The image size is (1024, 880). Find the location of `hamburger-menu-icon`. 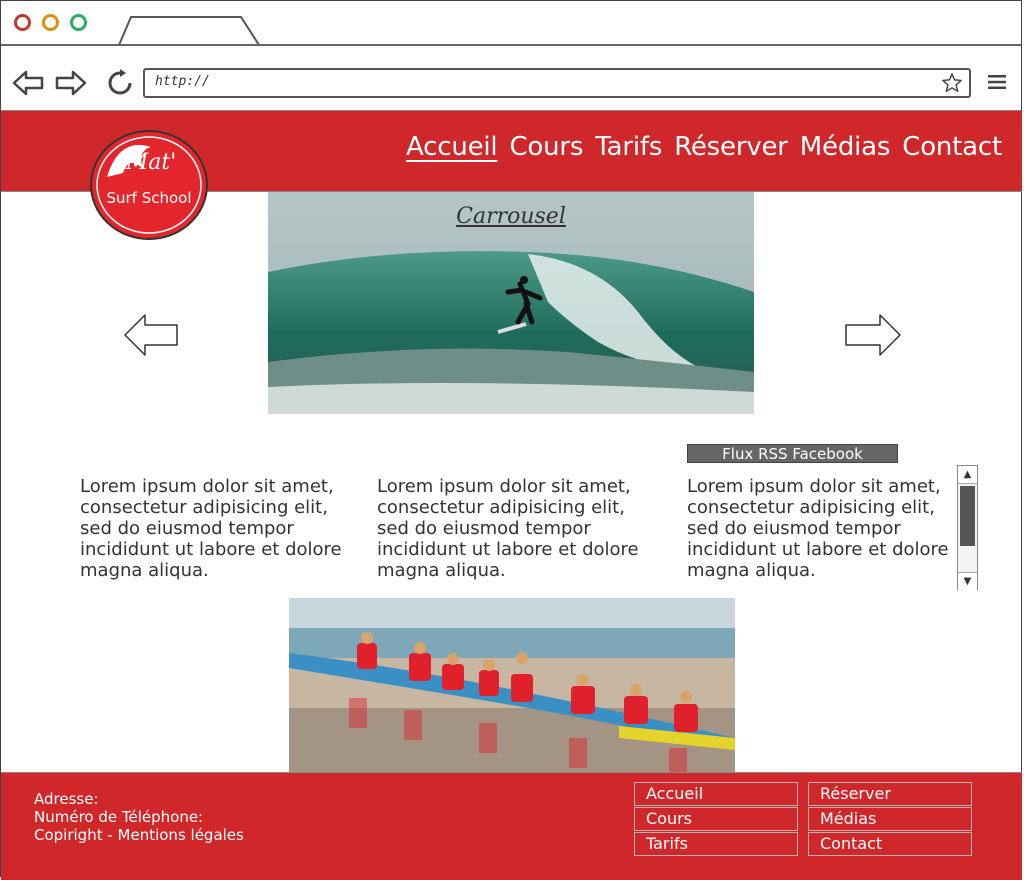

hamburger-menu-icon is located at coordinates (997, 82).